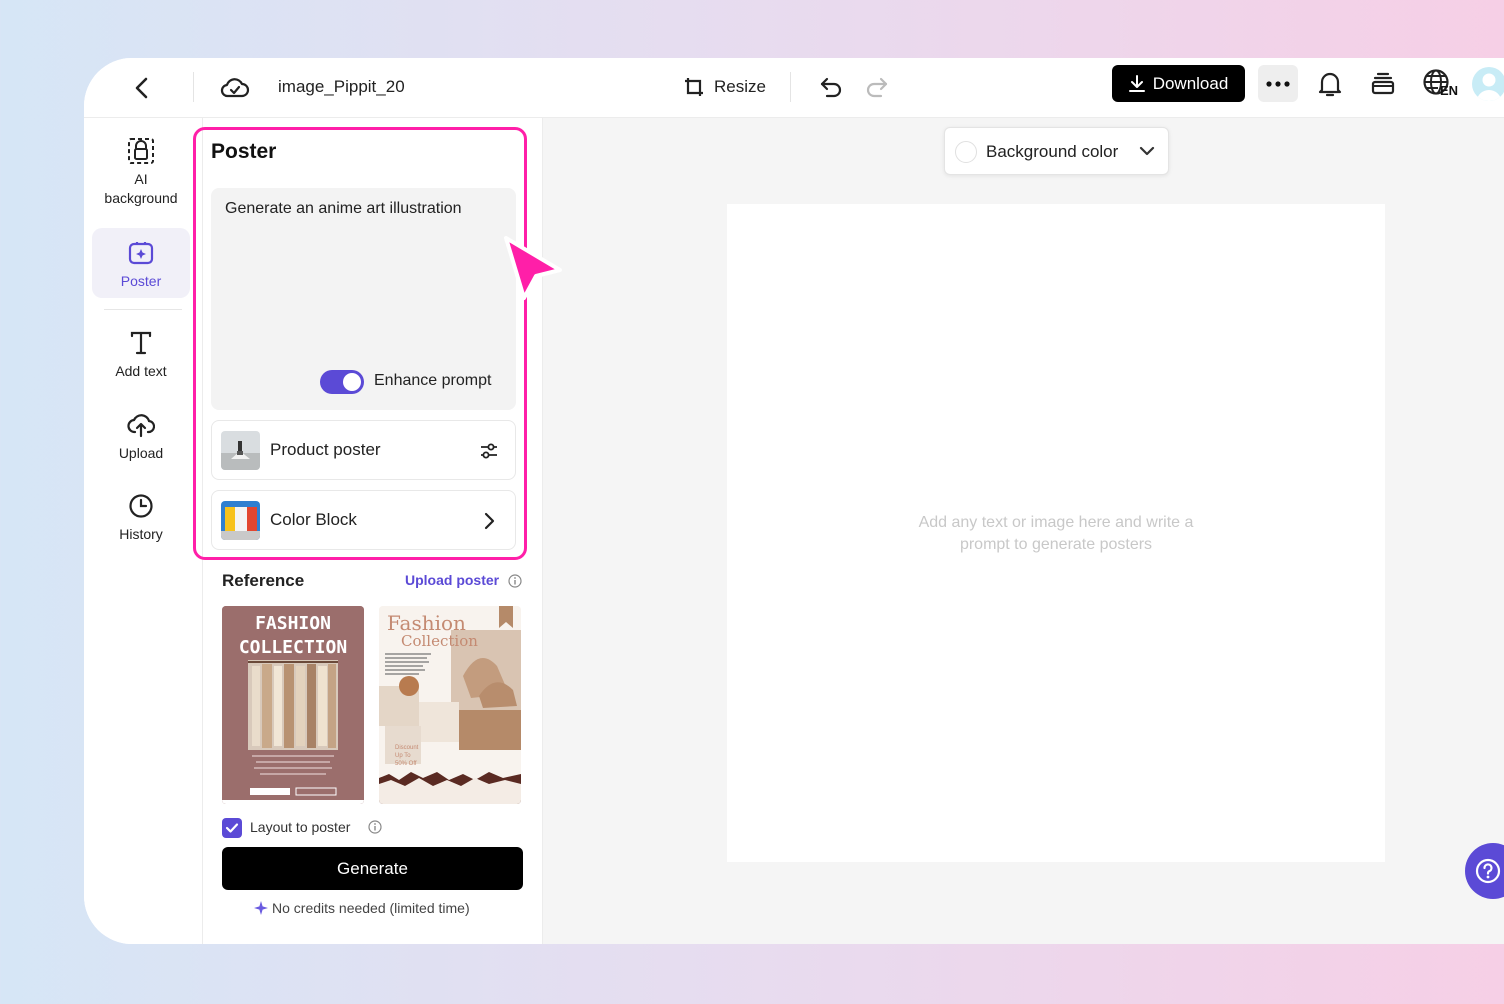 This screenshot has height=1004, width=1504. I want to click on ai-background-icon, so click(141, 151).